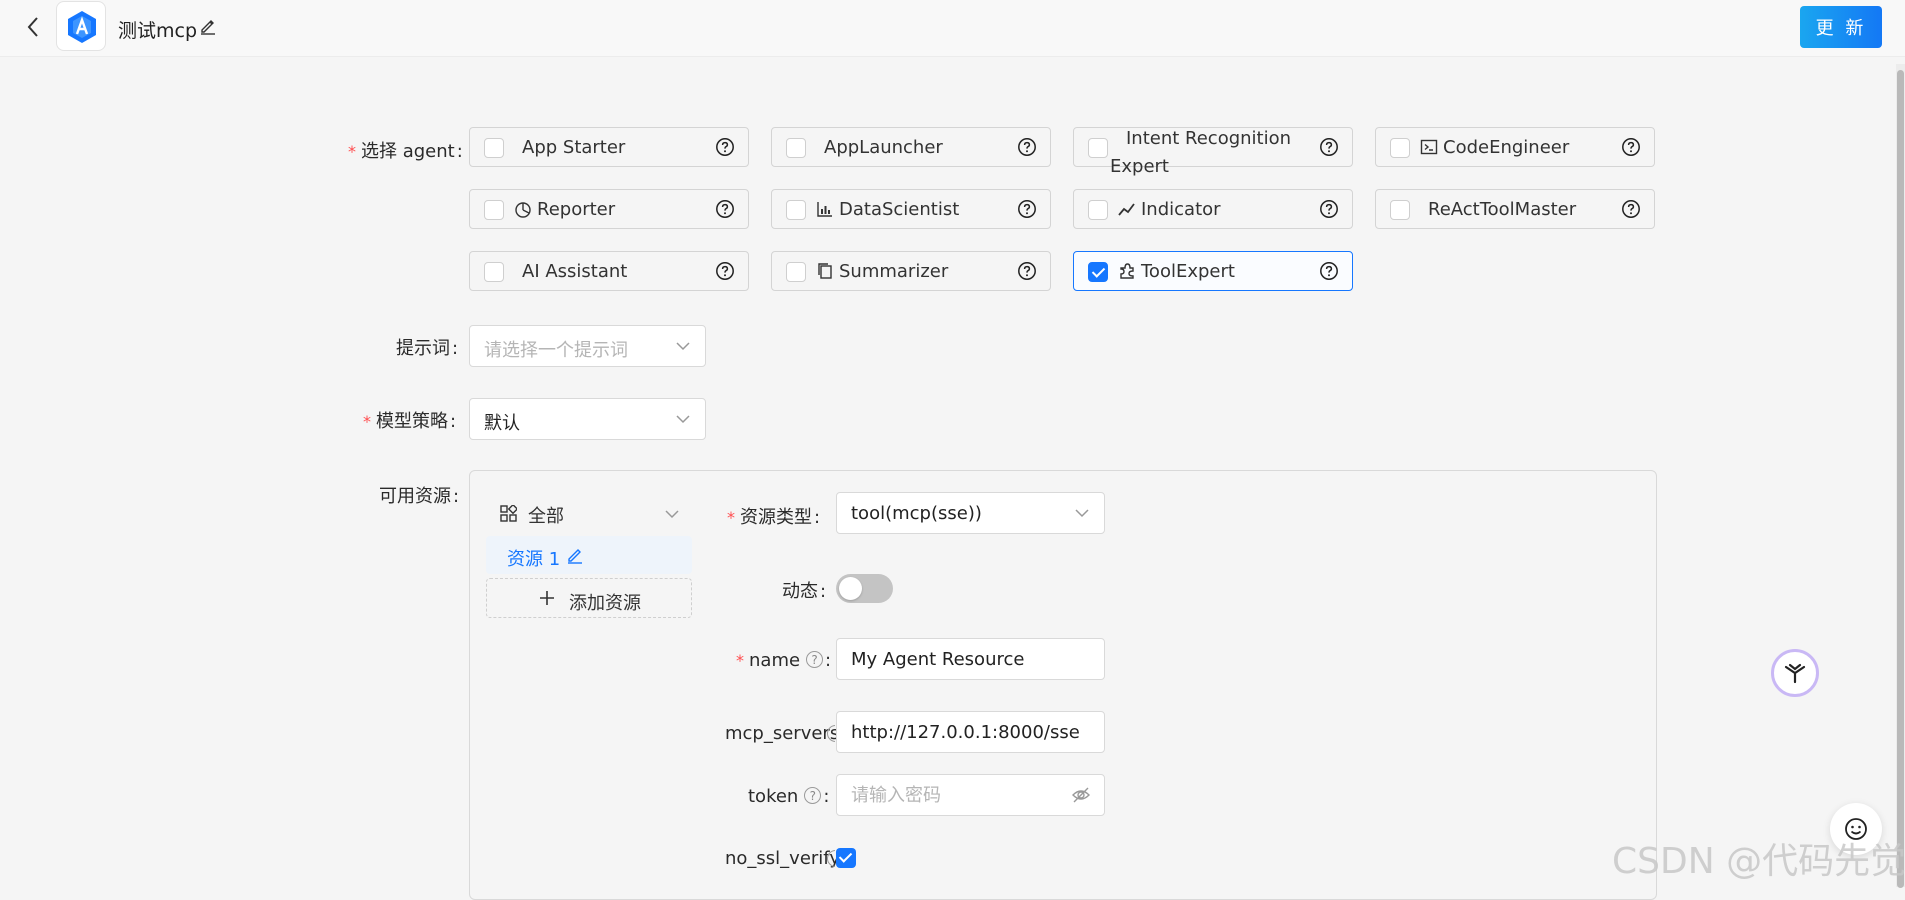  I want to click on resource-item-label: 资源 1, so click(534, 559).